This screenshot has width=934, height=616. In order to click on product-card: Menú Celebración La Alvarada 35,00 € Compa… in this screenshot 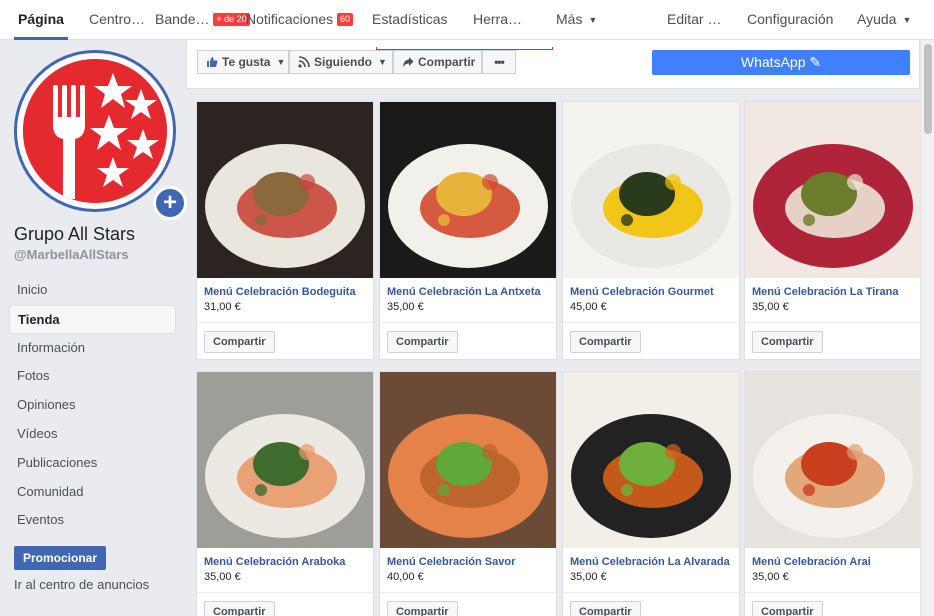, I will do `click(651, 493)`.